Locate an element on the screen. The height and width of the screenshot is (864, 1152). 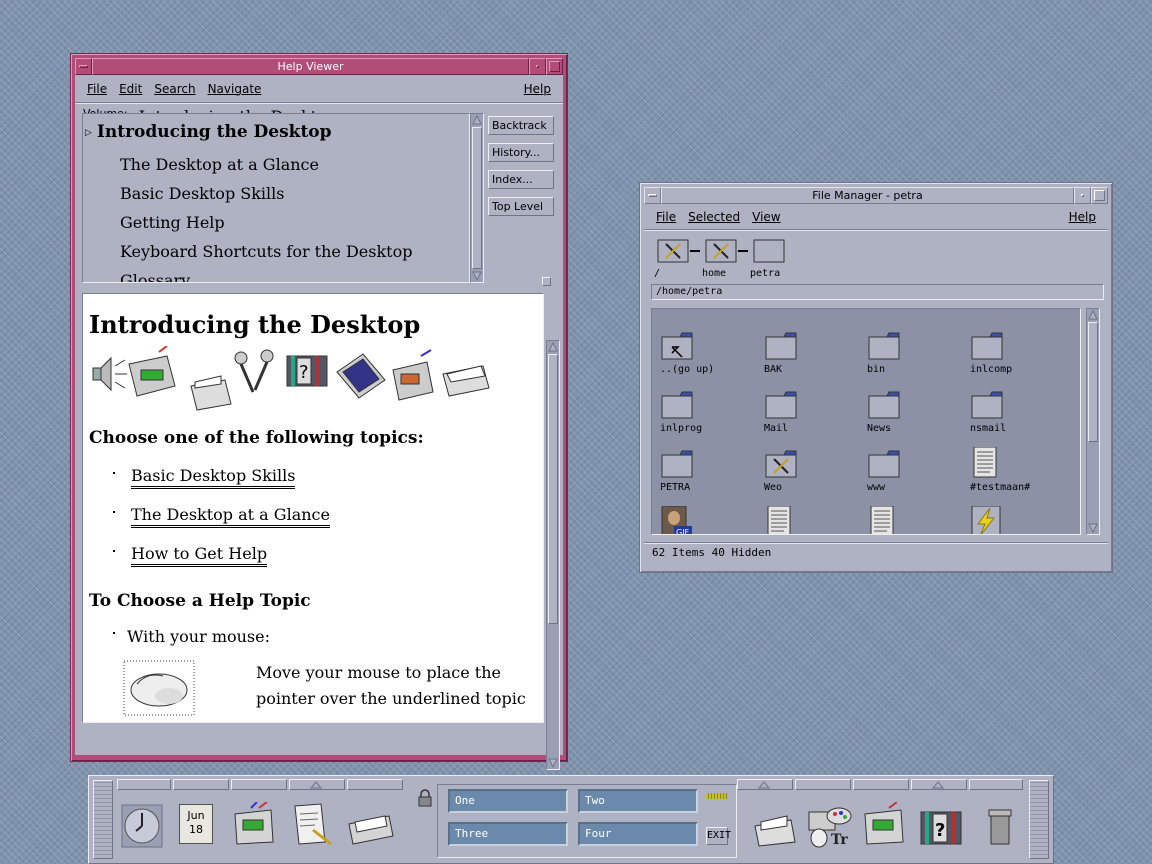
help-viewer-titlebar: Help Viewer is located at coordinates (319, 66).